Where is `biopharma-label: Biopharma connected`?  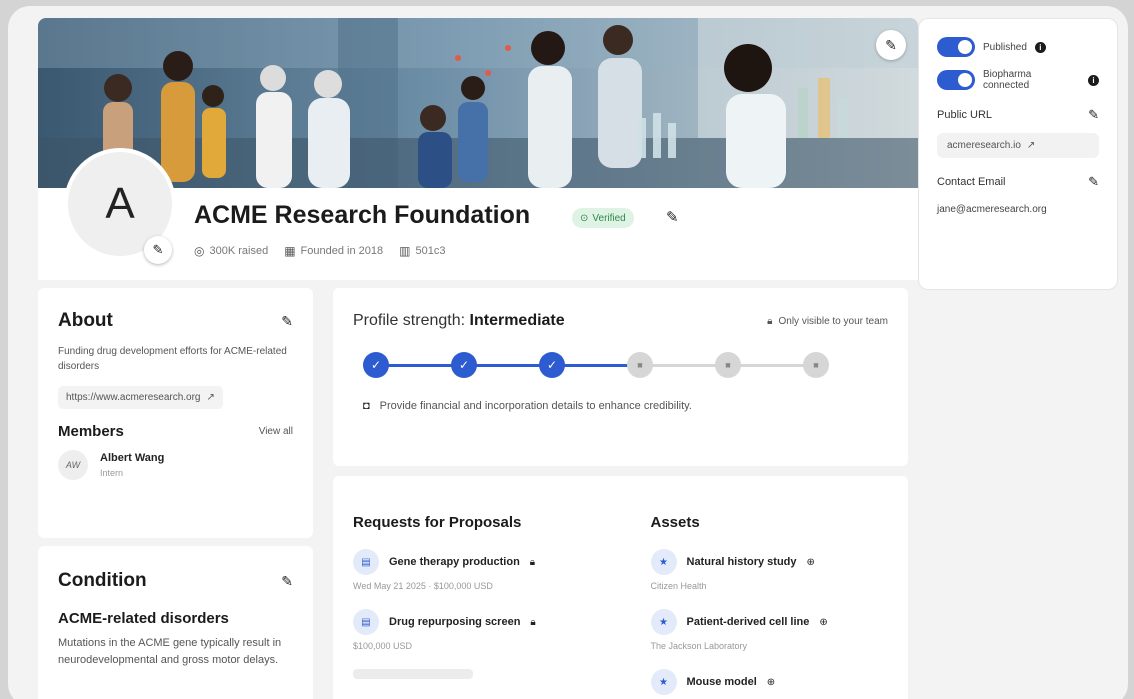 biopharma-label: Biopharma connected is located at coordinates (1007, 80).